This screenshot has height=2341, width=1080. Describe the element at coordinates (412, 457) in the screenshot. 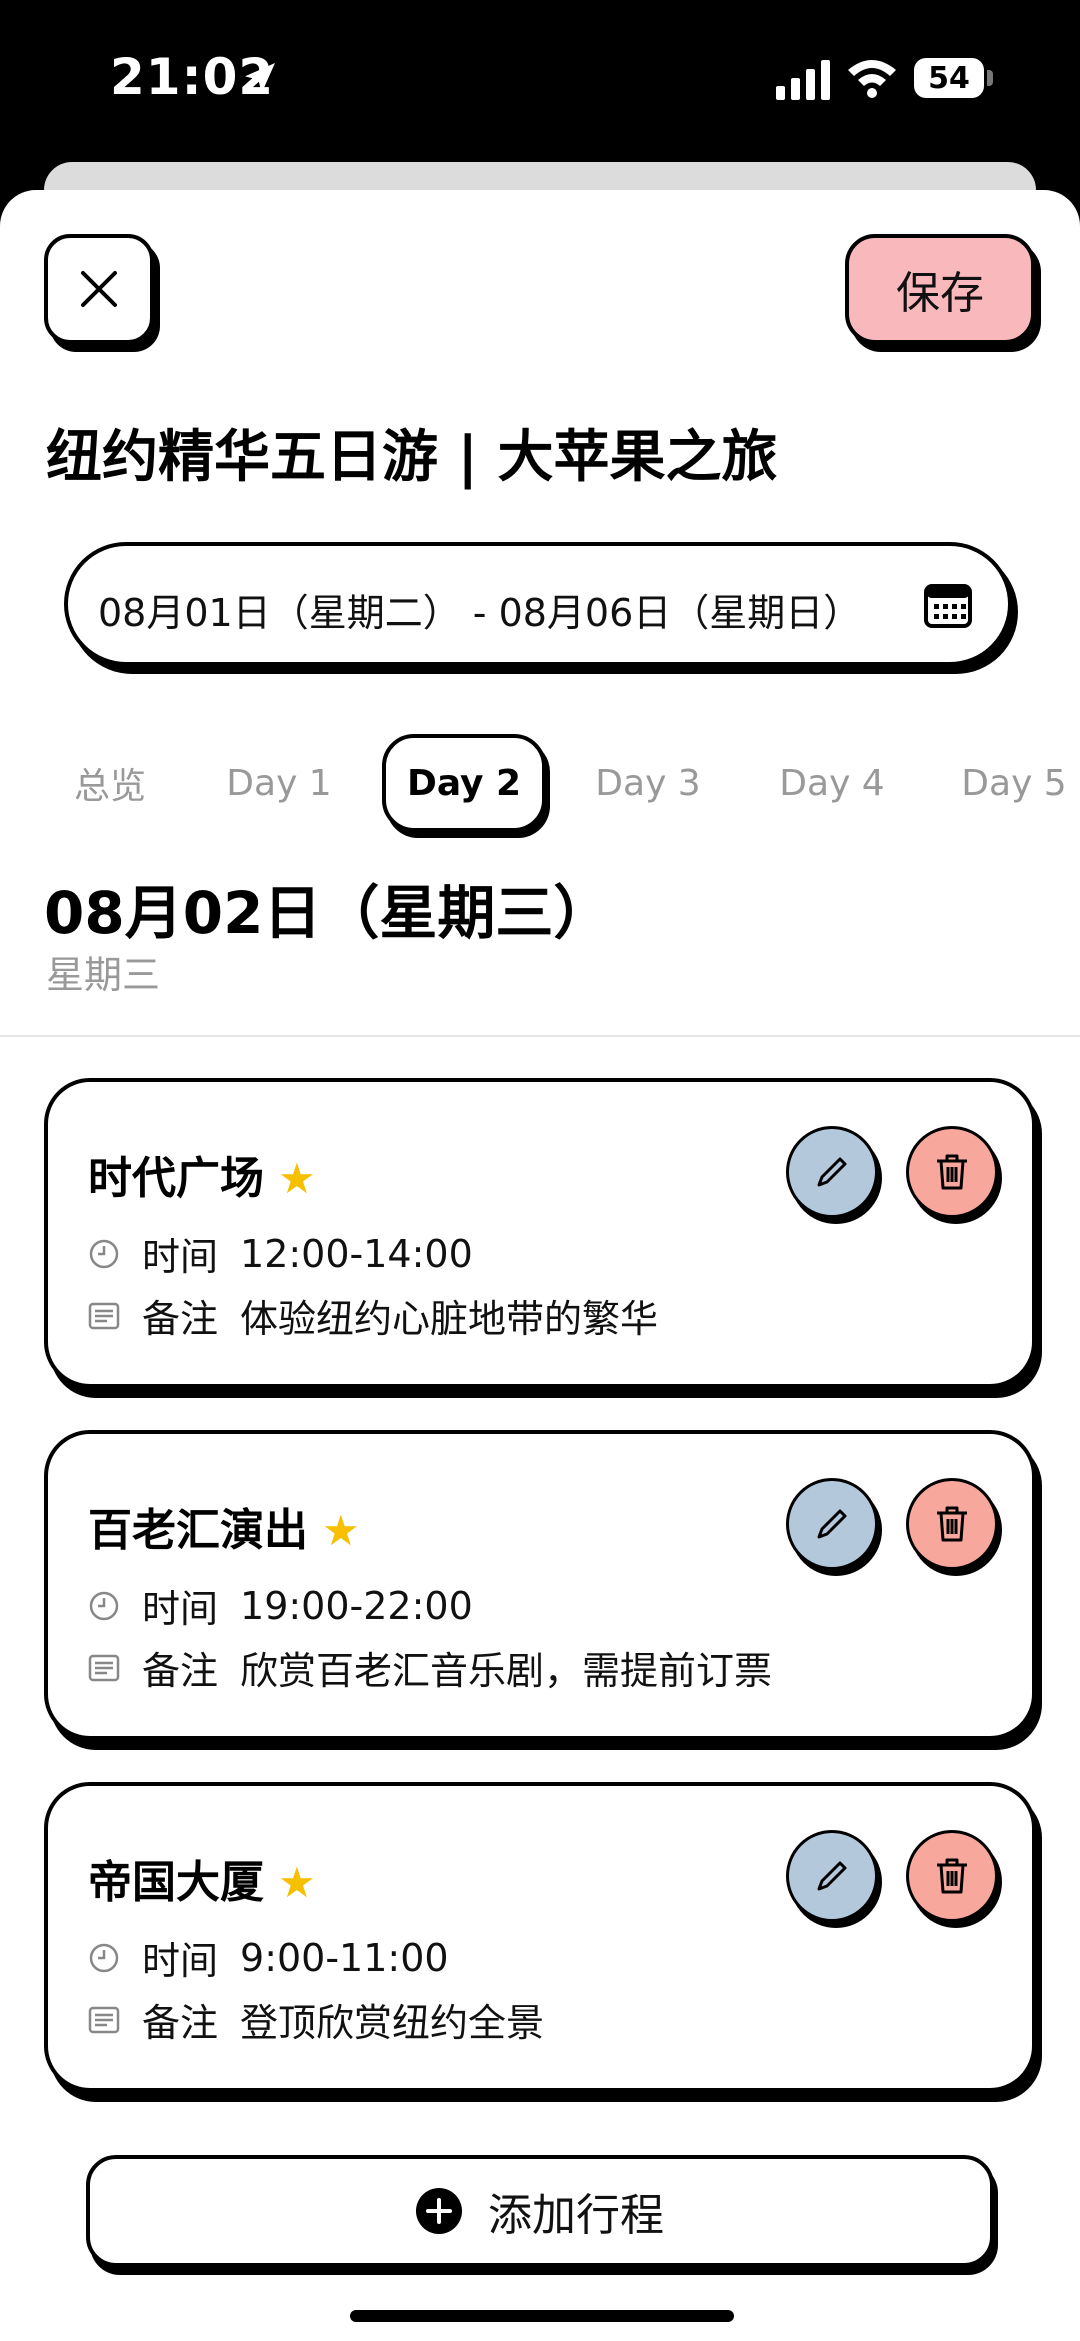

I see `trip-title: 纽约精华五日游 | 大苹果之旅` at that location.